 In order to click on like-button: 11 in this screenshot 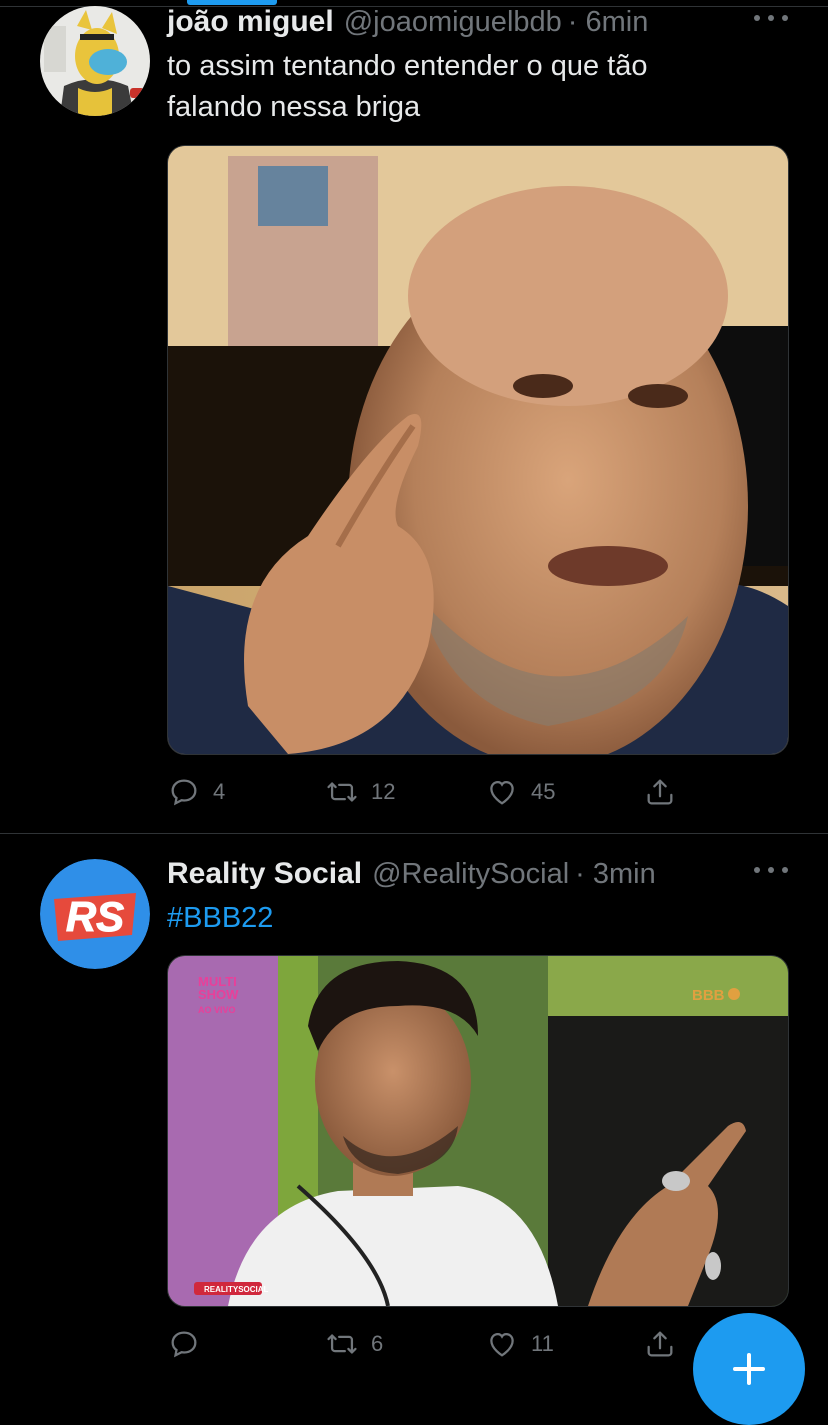, I will do `click(519, 1344)`.